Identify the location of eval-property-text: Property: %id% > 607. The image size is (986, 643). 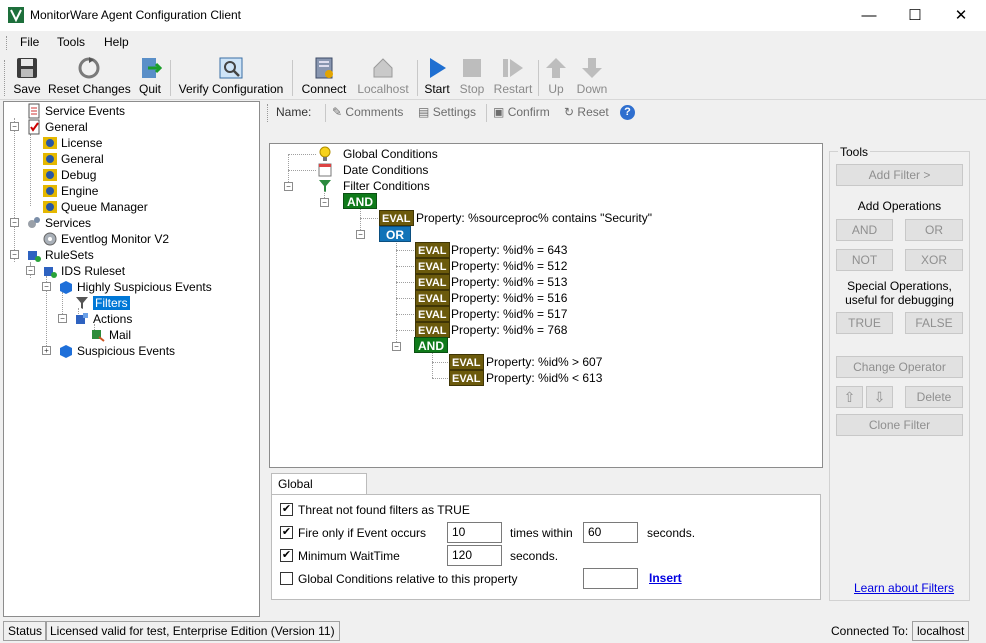
(544, 362).